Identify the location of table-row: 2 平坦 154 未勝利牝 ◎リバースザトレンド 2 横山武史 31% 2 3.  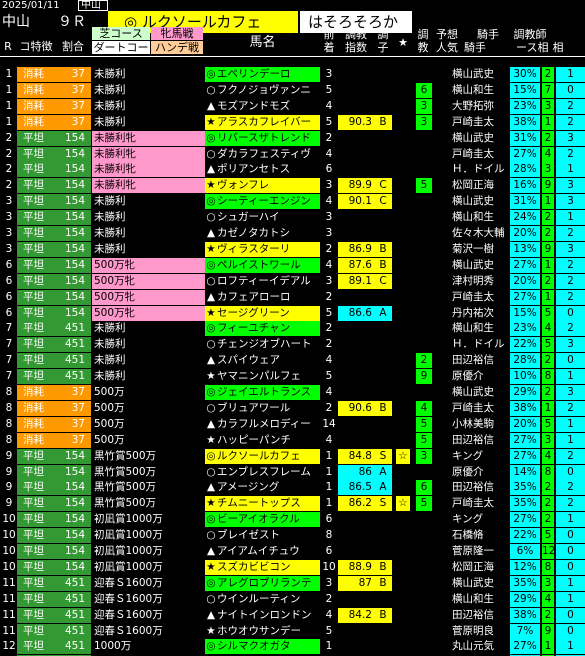
(292, 138).